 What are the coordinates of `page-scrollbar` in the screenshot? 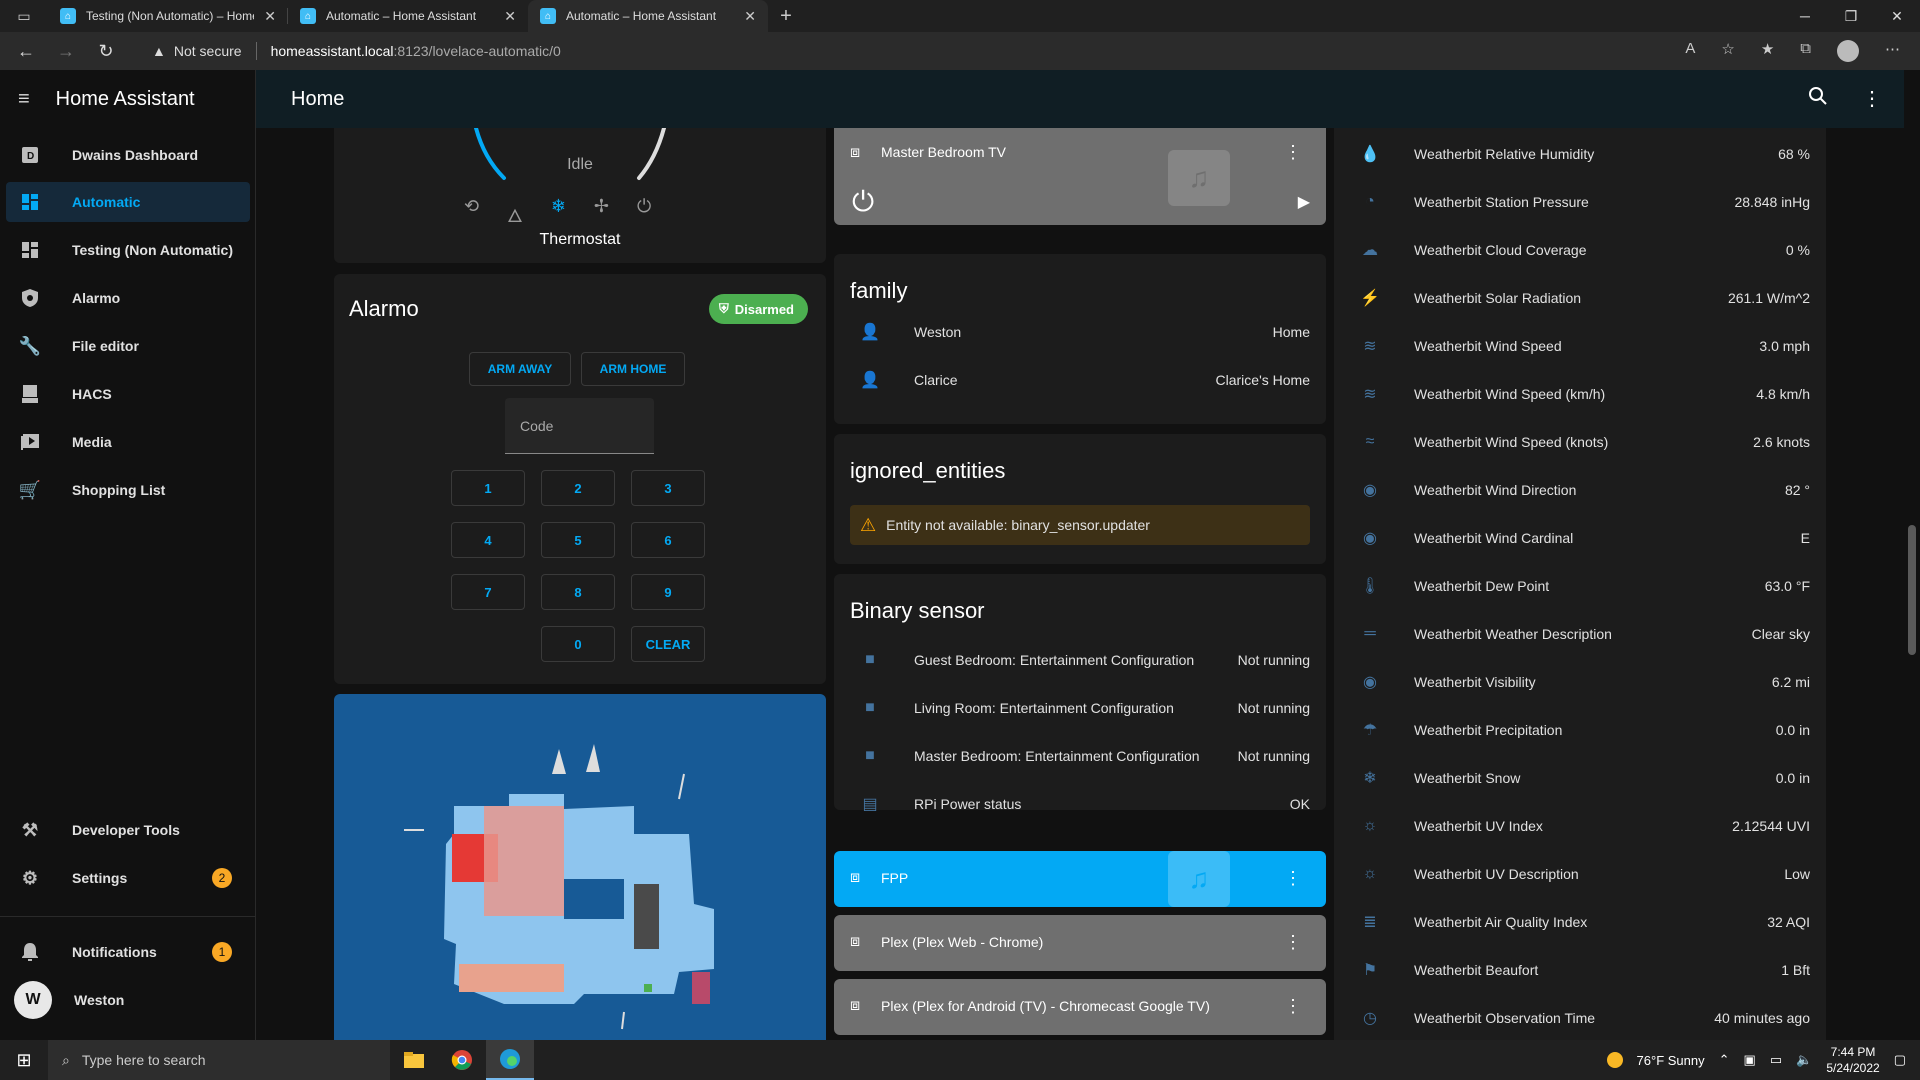 It's located at (1912, 555).